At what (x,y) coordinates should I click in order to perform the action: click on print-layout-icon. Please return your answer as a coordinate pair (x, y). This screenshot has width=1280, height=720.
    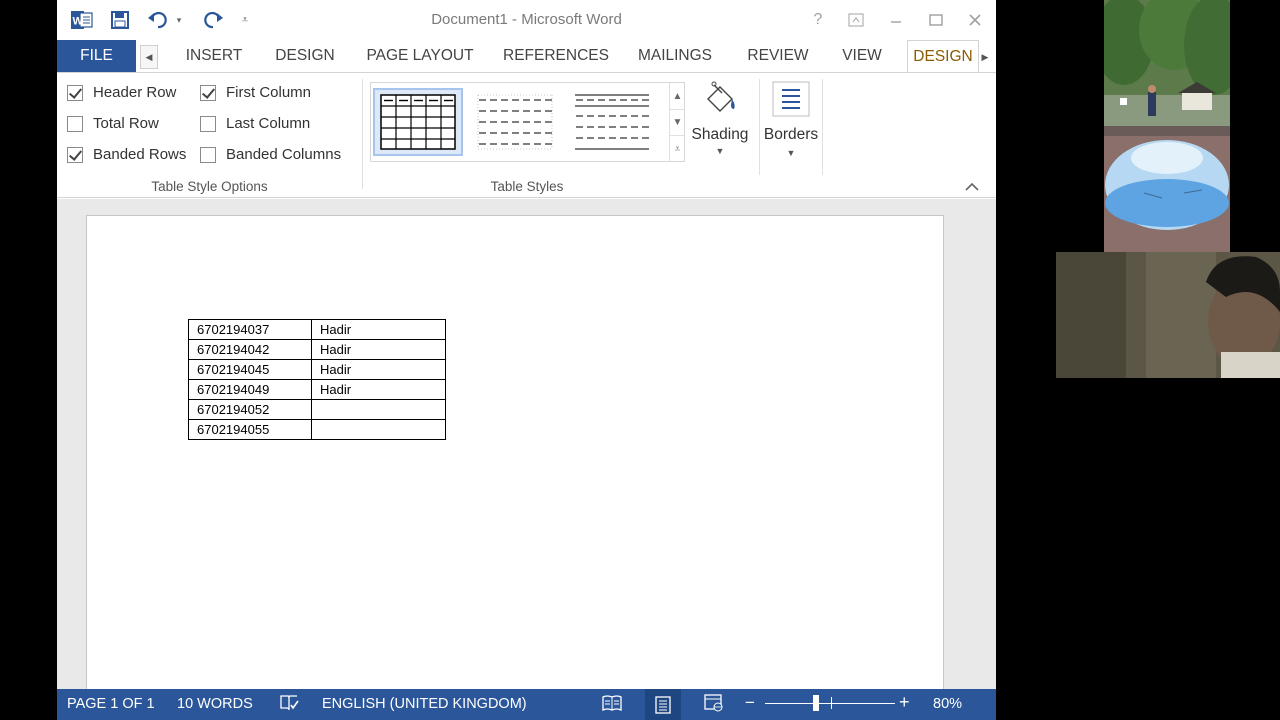
    Looking at the image, I should click on (663, 704).